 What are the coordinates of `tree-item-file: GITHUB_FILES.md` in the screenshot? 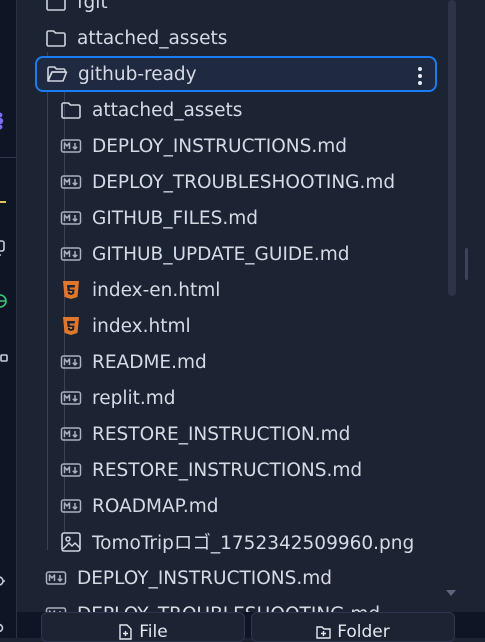 It's located at (251, 218).